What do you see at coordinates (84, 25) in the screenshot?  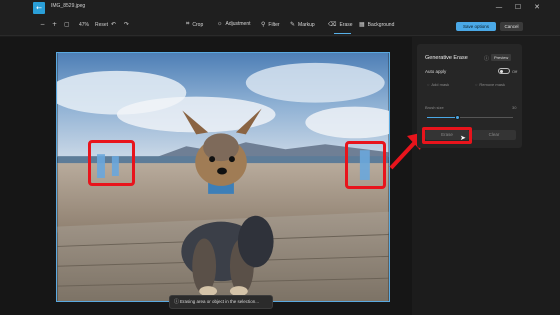 I see `zoom-level: 47%` at bounding box center [84, 25].